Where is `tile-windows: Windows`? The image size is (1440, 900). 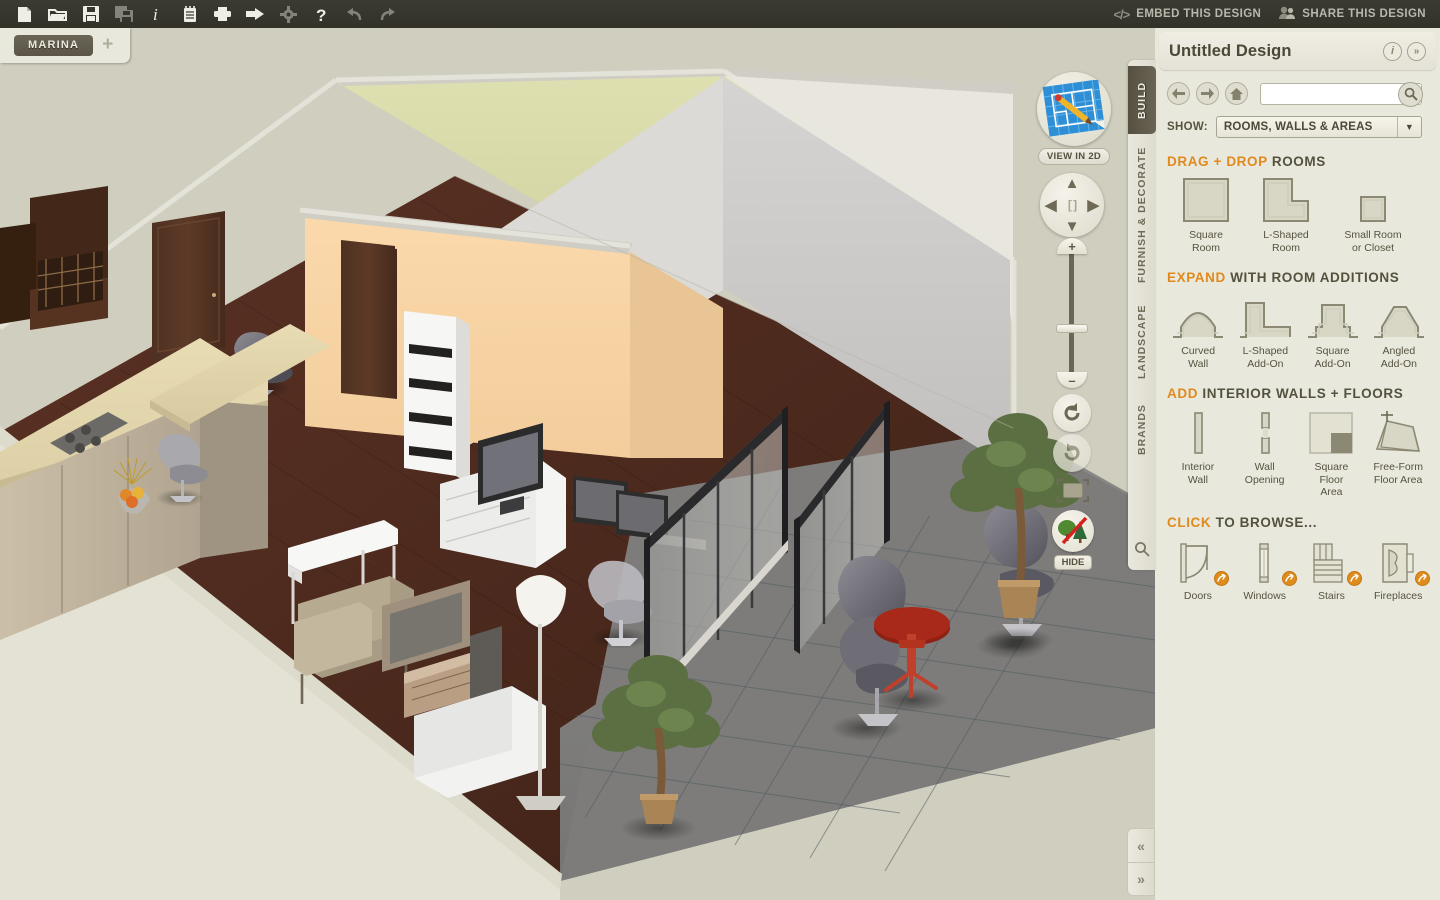
tile-windows: Windows is located at coordinates (1266, 570).